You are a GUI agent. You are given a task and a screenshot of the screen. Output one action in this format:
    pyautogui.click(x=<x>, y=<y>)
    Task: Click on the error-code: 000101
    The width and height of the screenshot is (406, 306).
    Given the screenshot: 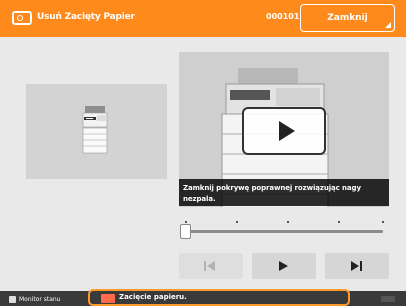 What is the action you would take?
    pyautogui.click(x=283, y=16)
    